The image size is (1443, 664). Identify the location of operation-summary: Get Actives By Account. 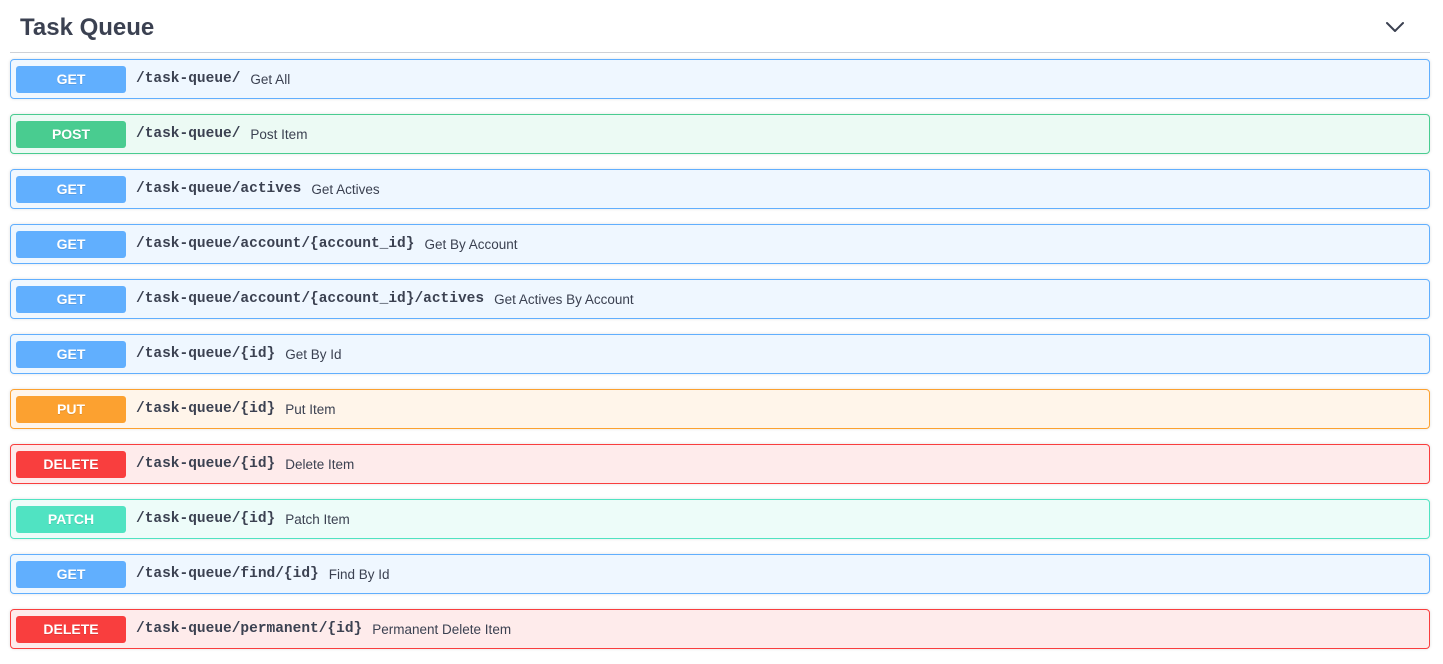
(564, 299).